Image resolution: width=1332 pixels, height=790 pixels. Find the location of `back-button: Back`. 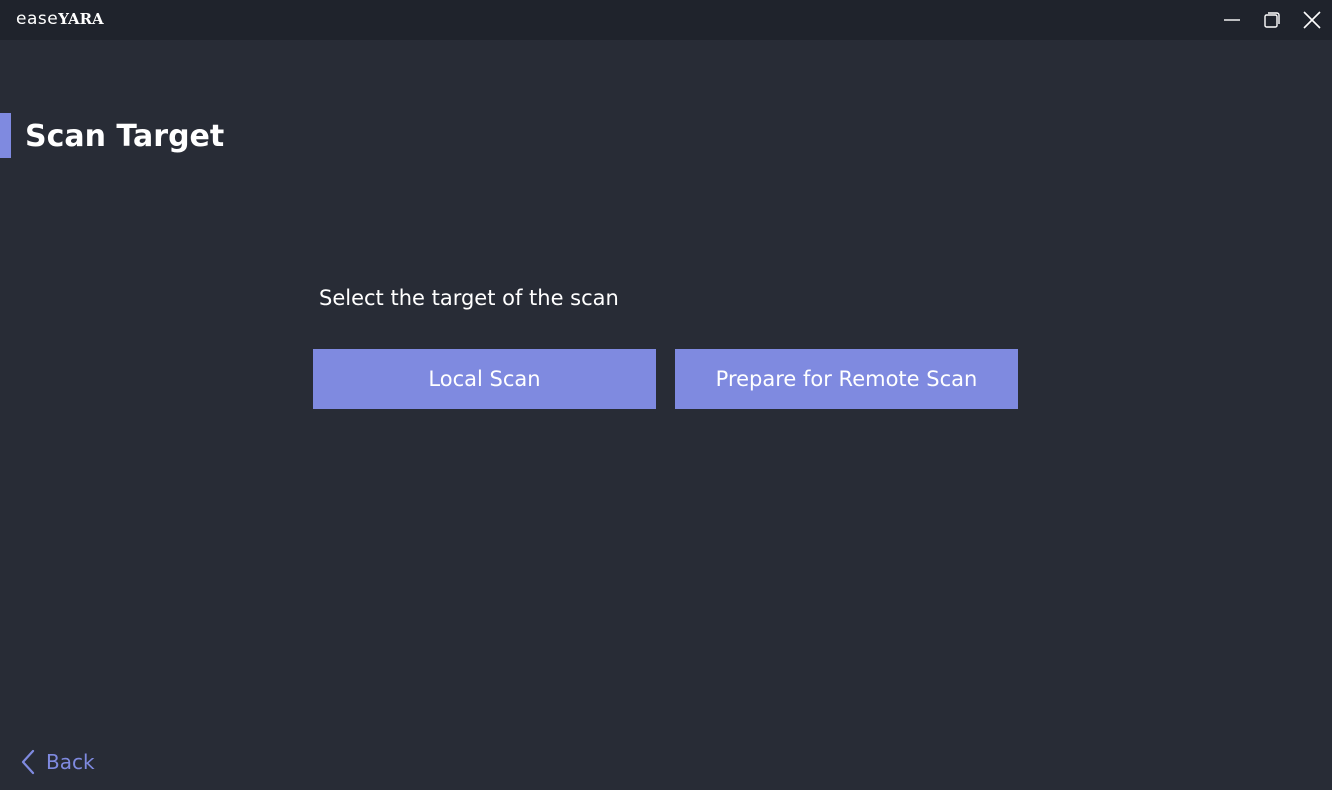

back-button: Back is located at coordinates (57, 762).